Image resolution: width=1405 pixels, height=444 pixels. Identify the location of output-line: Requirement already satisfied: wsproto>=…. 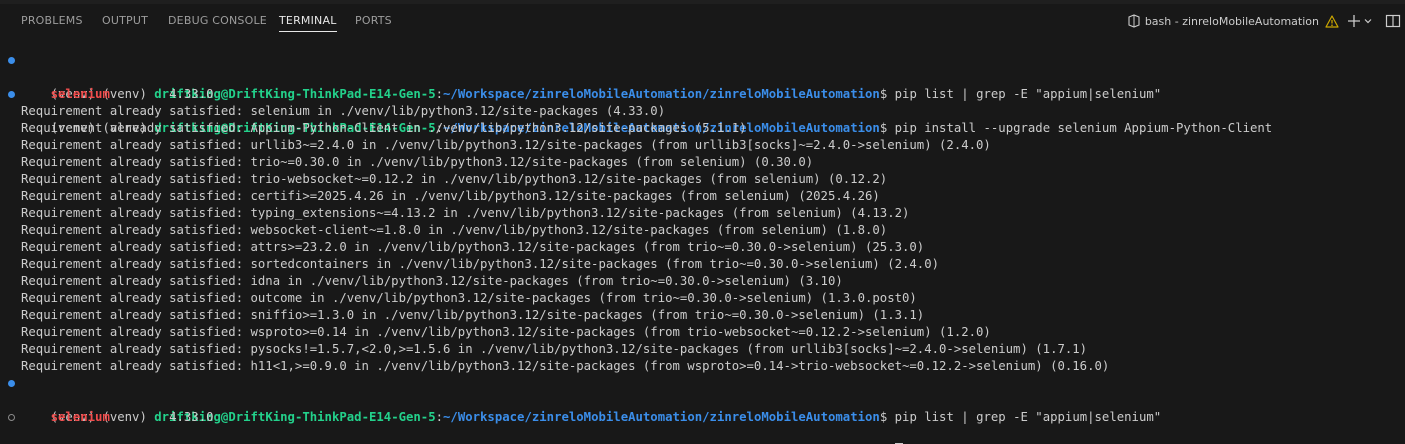
(506, 332).